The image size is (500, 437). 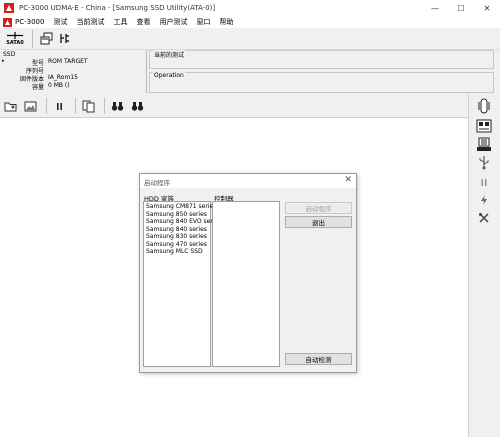 I want to click on power-control-button, so click(x=484, y=126).